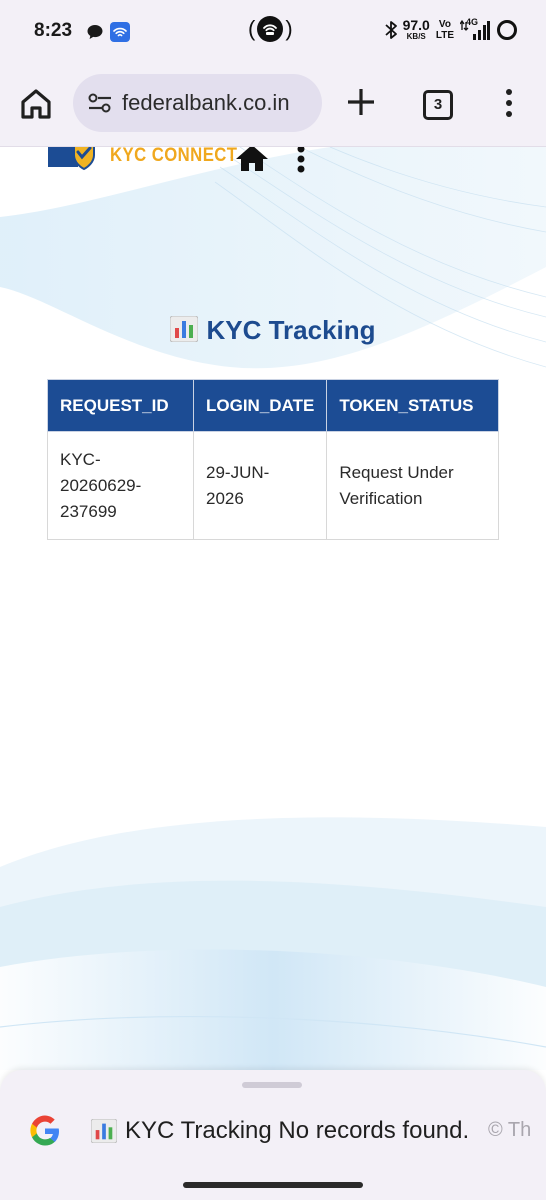 This screenshot has height=1200, width=546. I want to click on page-title: KYC Tracking, so click(273, 330).